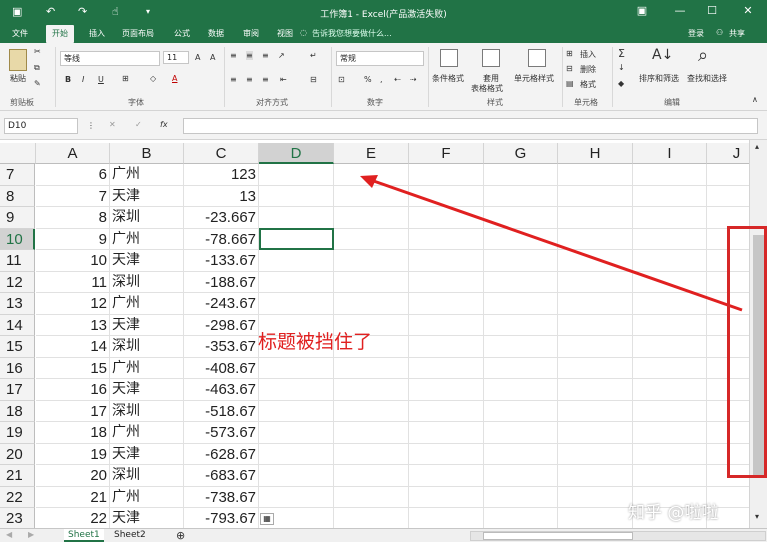 Image resolution: width=767 pixels, height=542 pixels. What do you see at coordinates (303, 32) in the screenshot?
I see `lightbulb-icon: ◌` at bounding box center [303, 32].